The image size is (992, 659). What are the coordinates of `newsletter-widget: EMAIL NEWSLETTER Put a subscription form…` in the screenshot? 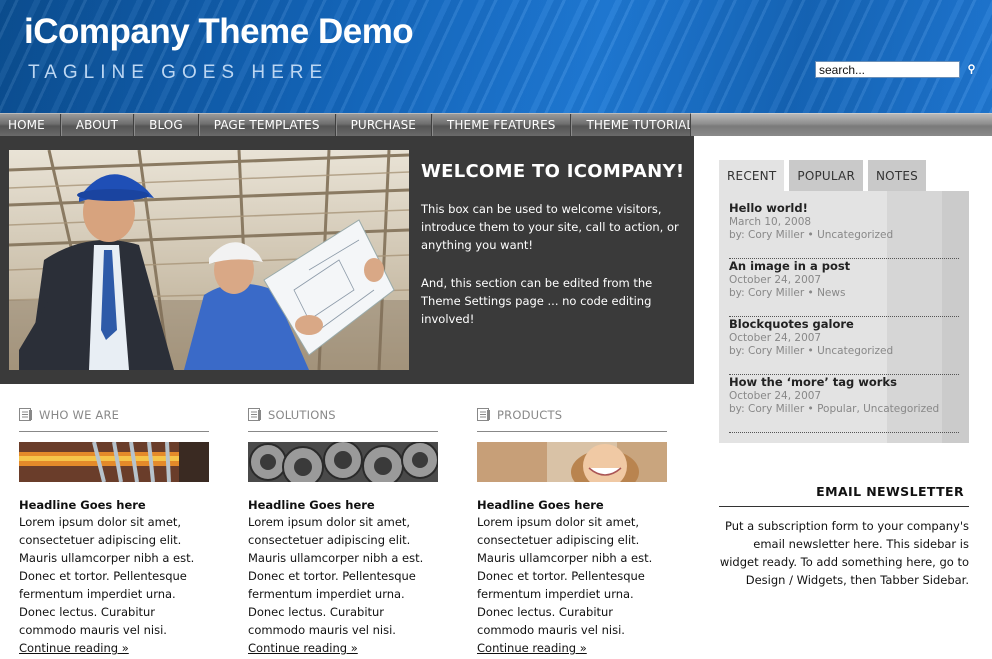 It's located at (844, 534).